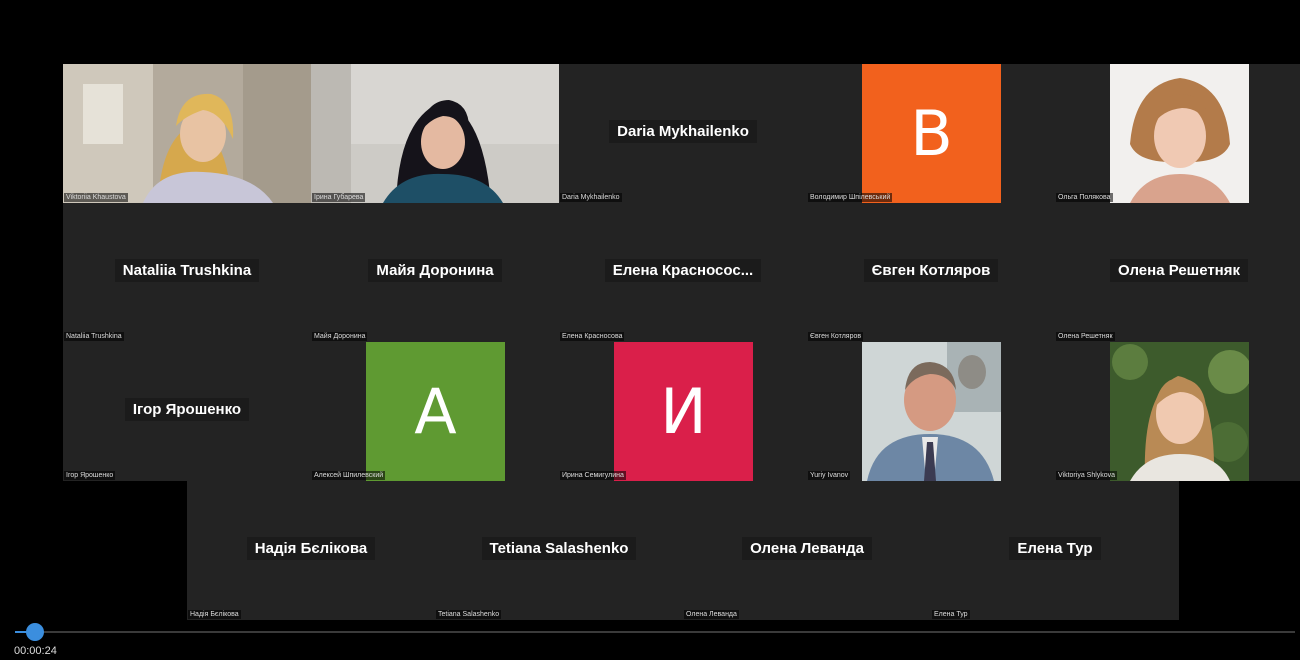 The width and height of the screenshot is (1300, 660). I want to click on participant-tile: Ольга Полякова, so click(1177, 133).